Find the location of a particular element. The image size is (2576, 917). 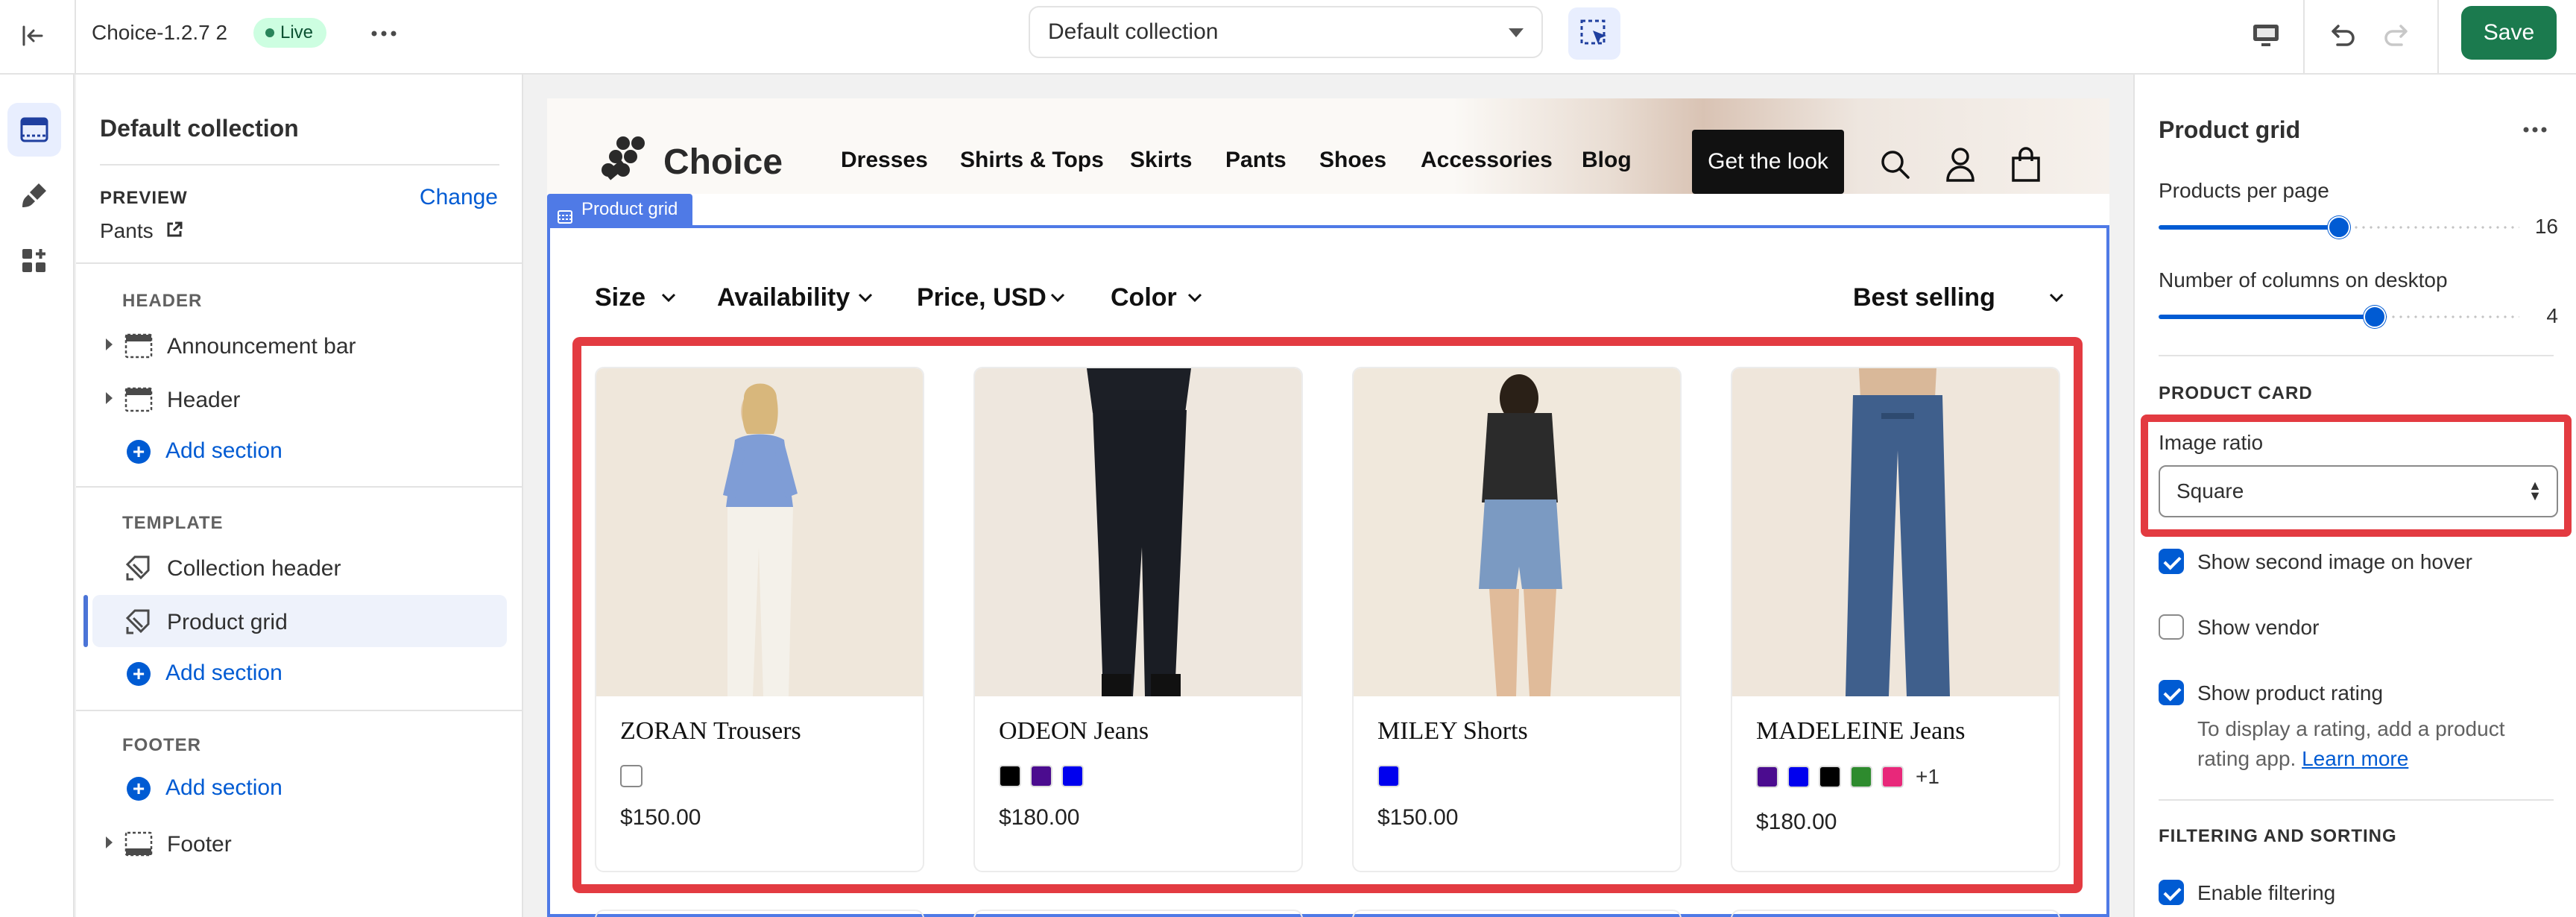

section-tag-label: Product grid is located at coordinates (629, 209).